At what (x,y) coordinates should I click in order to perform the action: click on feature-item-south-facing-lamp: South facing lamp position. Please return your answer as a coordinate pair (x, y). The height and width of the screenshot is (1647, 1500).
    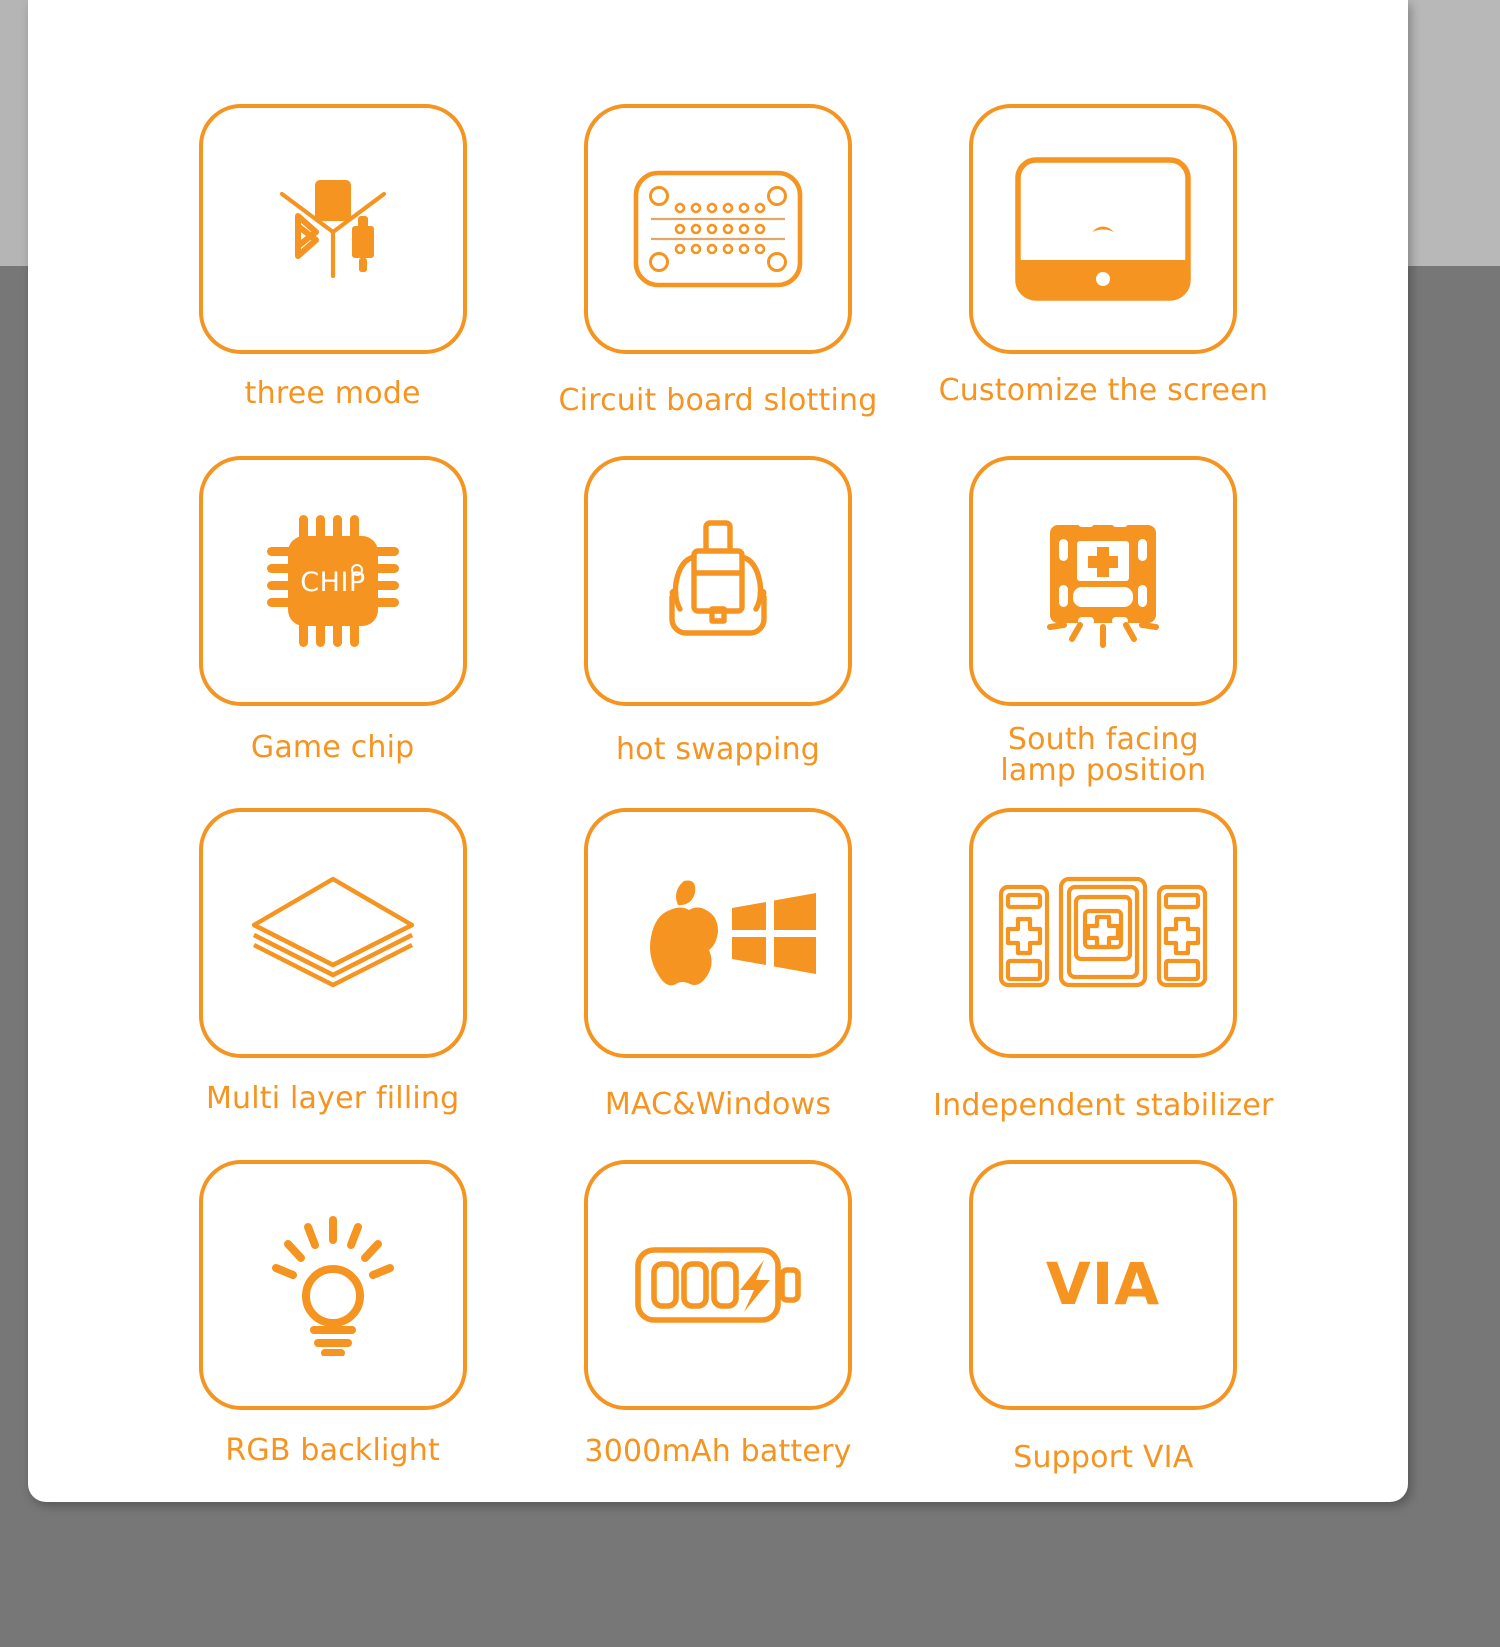
    Looking at the image, I should click on (1103, 632).